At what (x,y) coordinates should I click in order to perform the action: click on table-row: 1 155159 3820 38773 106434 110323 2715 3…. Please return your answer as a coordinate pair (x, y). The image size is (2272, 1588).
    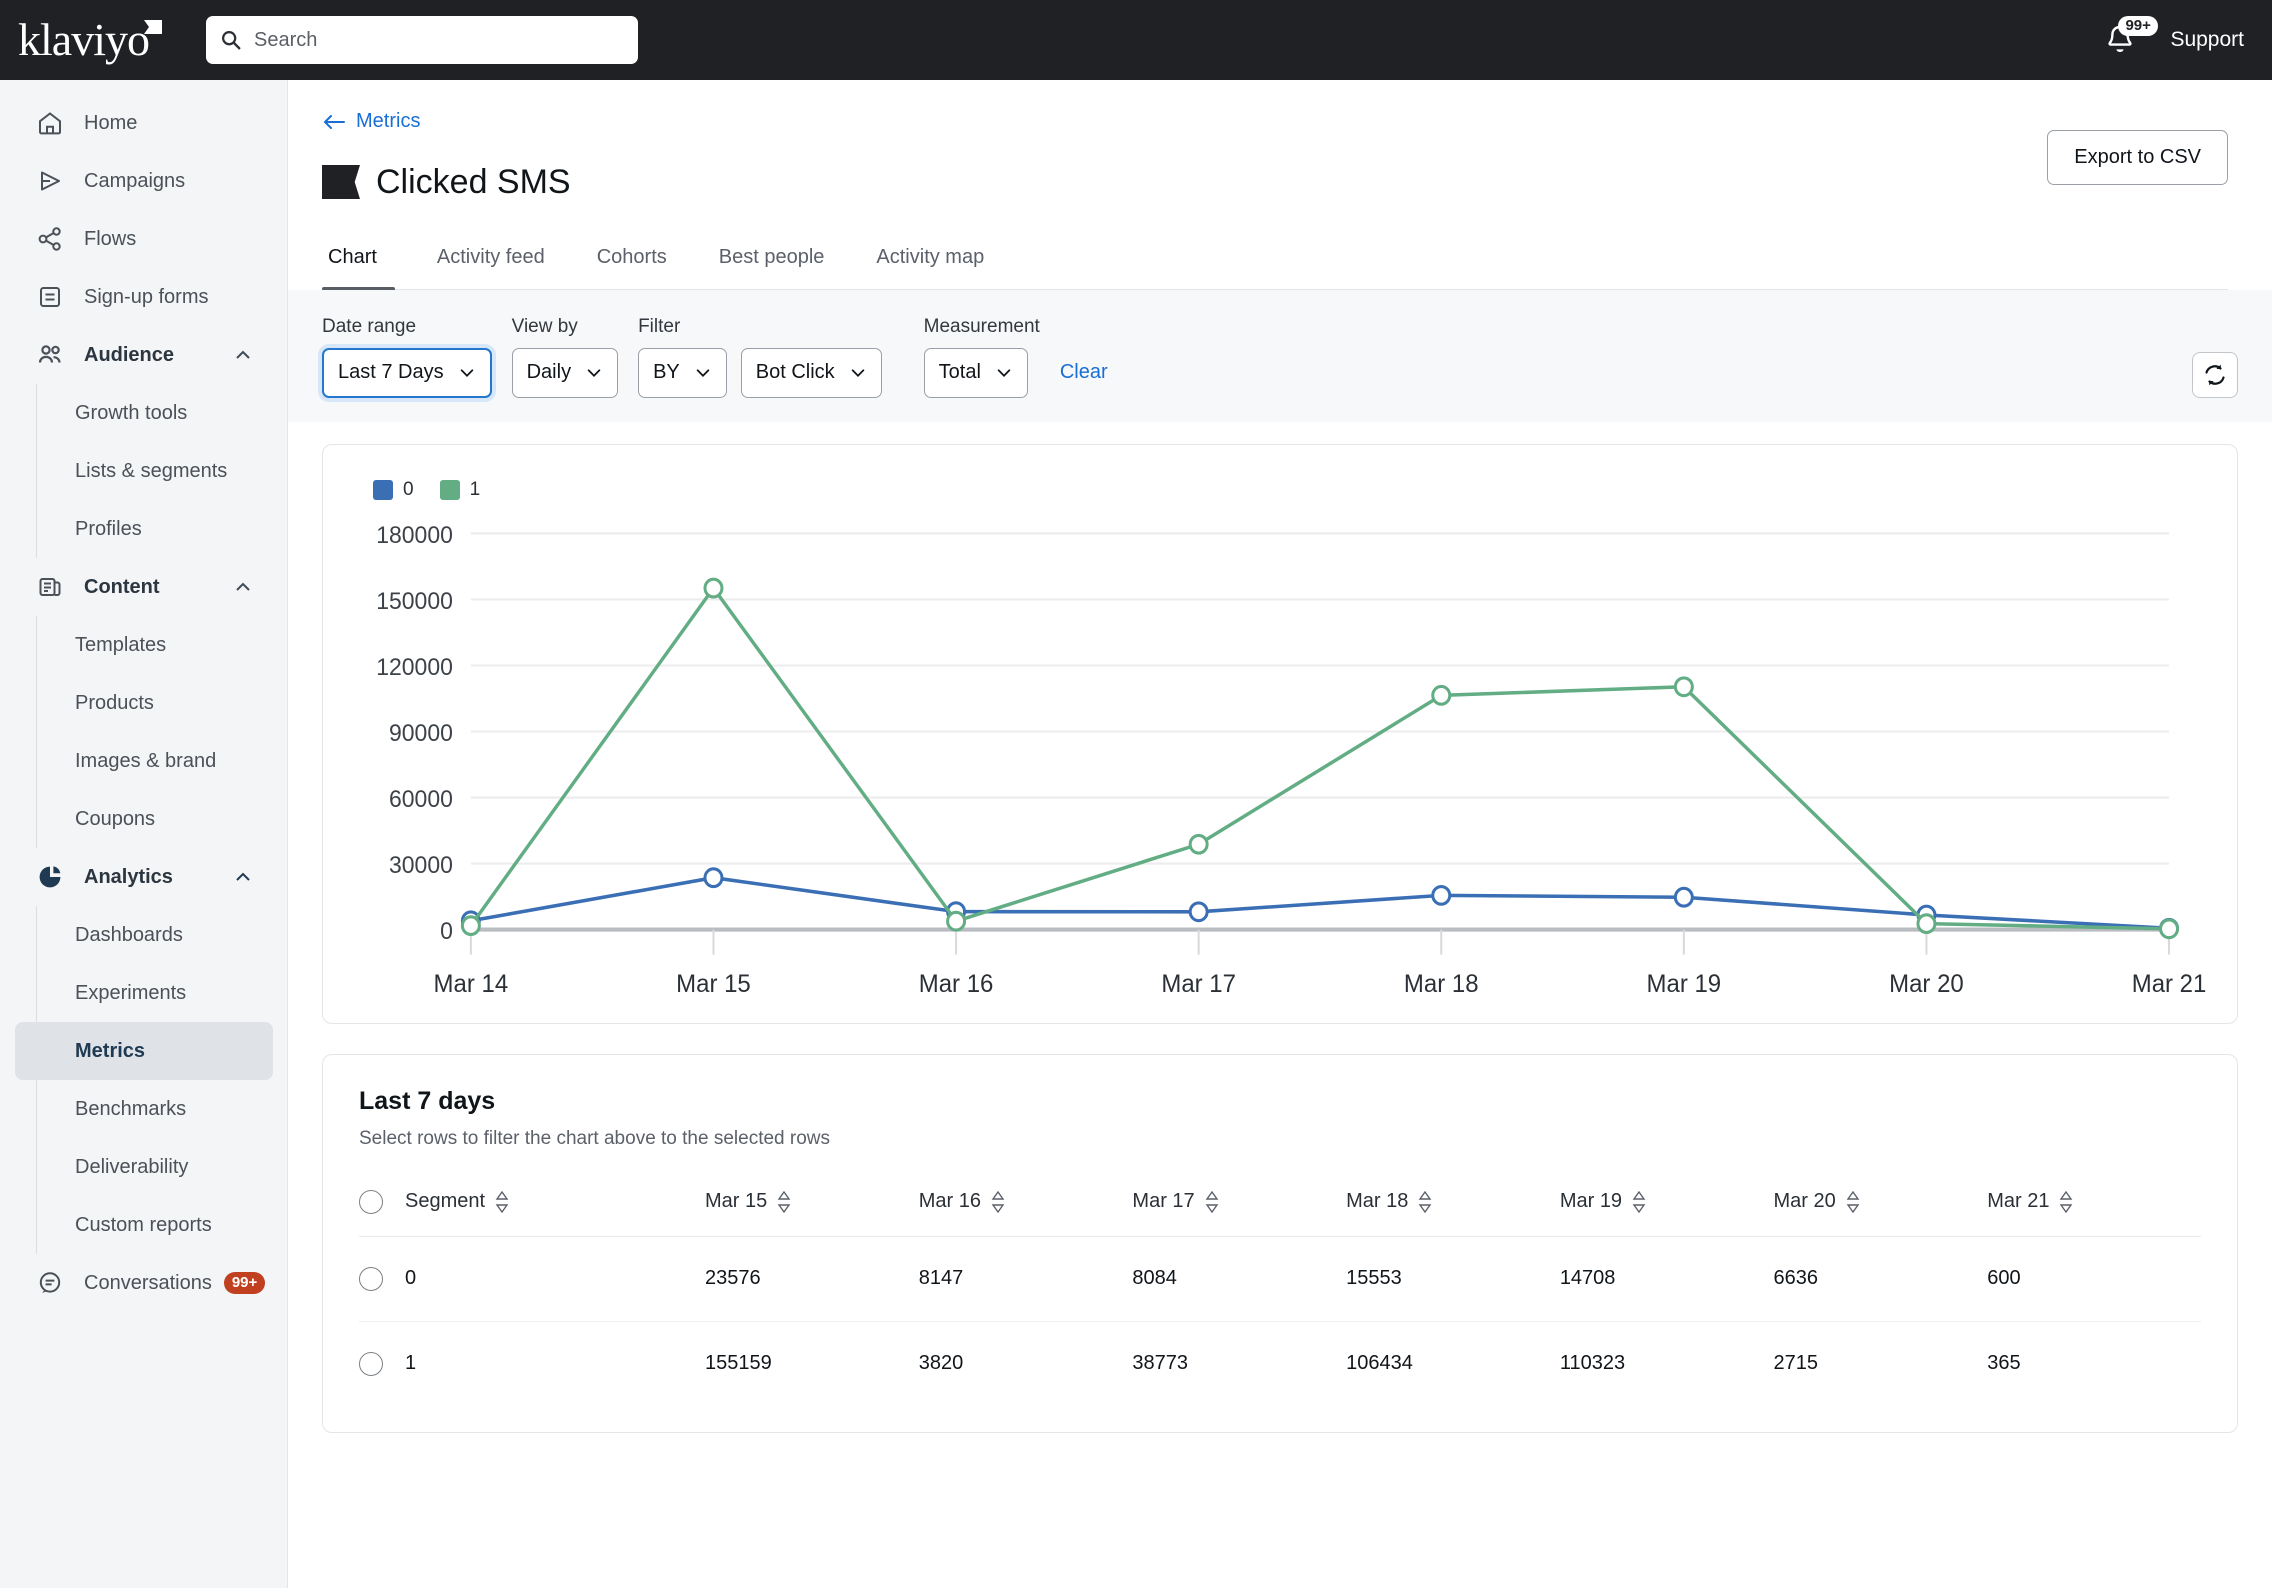
    Looking at the image, I should click on (1280, 1363).